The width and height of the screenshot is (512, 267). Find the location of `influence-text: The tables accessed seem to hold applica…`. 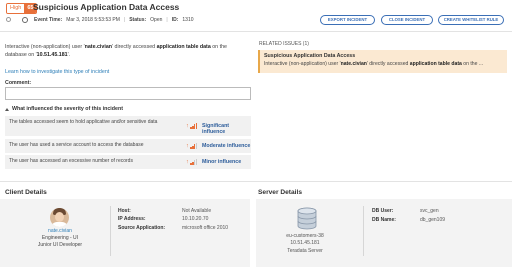

influence-text: The tables accessed seem to hold applica… is located at coordinates (83, 122).